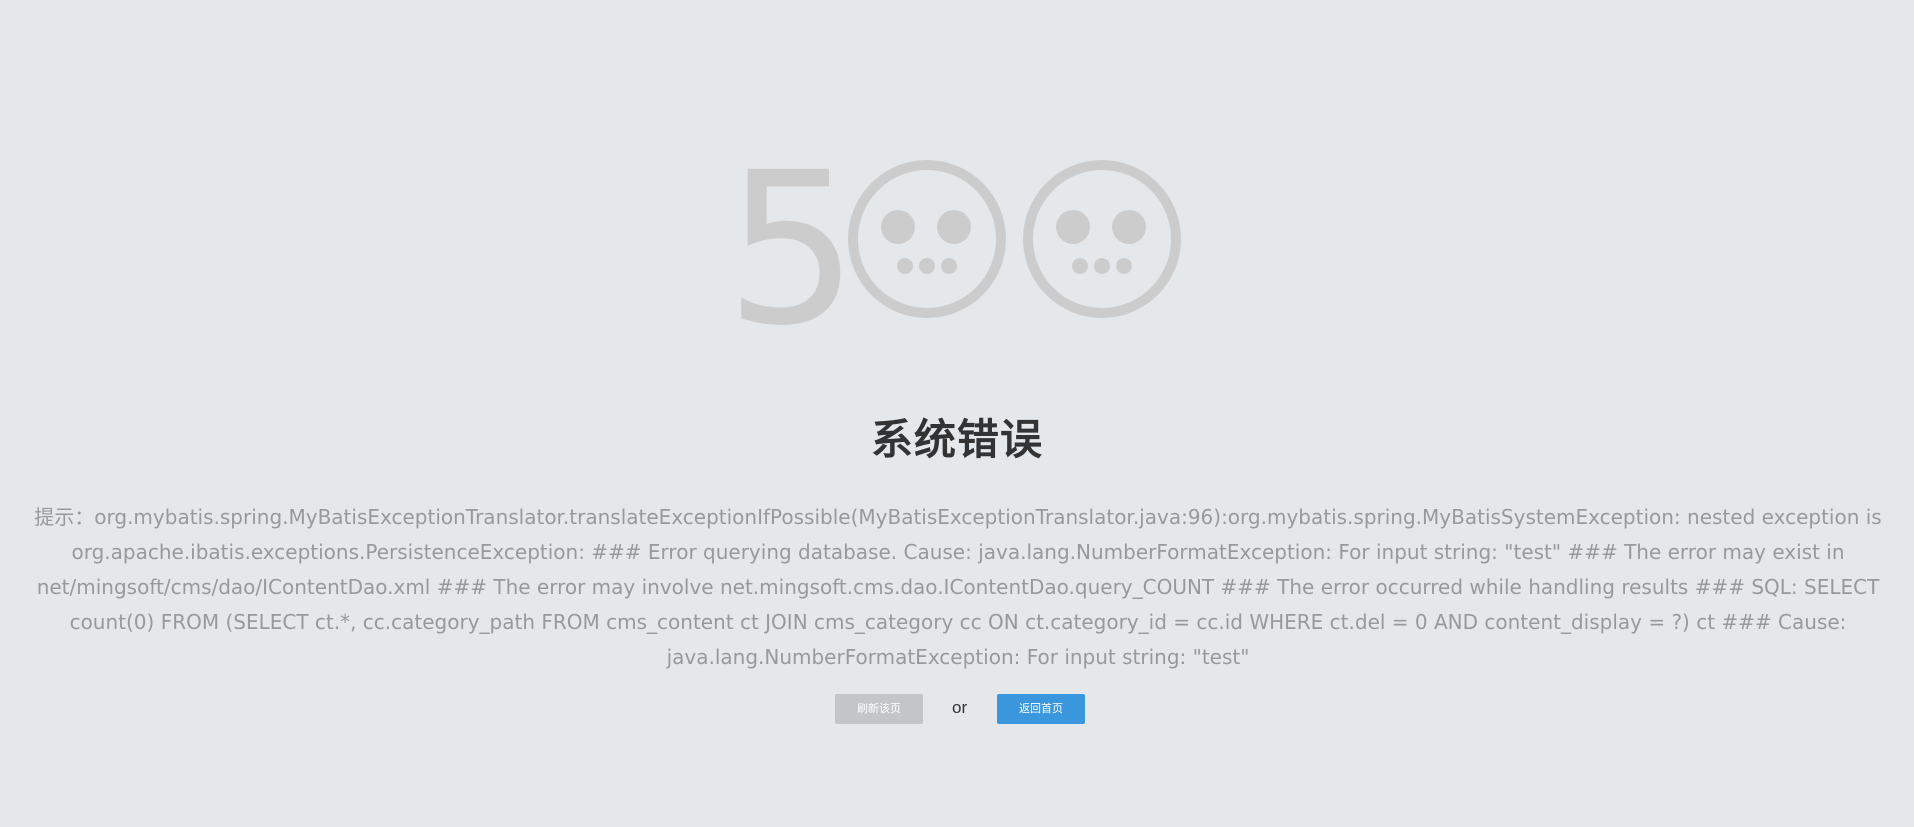  I want to click on error-500-graphic: 5, so click(955, 235).